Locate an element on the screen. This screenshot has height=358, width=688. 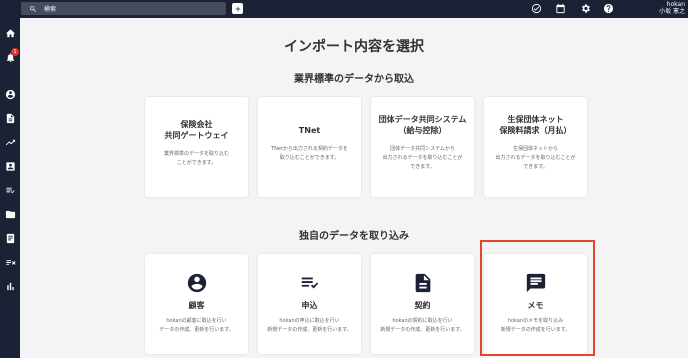
card-title: 契約 is located at coordinates (422, 305).